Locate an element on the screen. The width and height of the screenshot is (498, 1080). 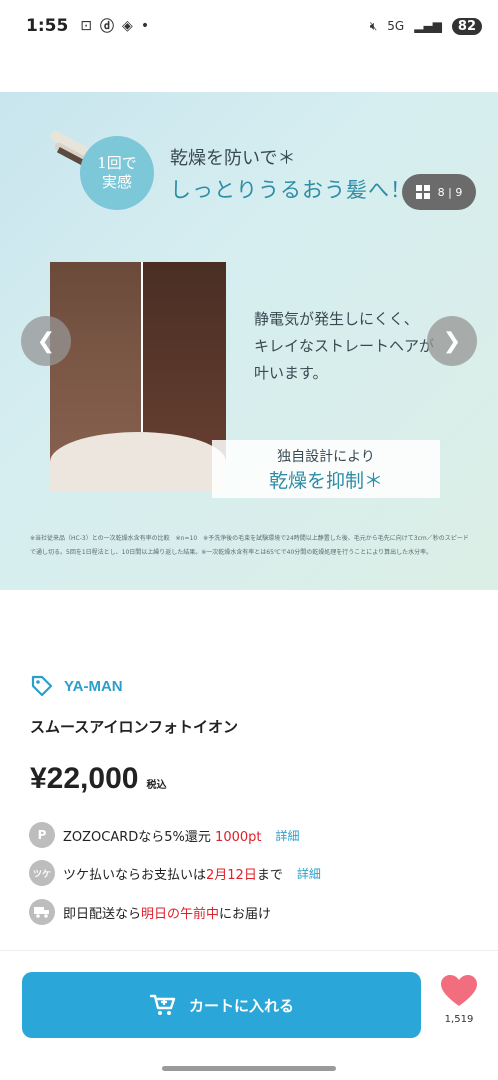
benefit-zozocard: P ZOZOCARDなら5%還元 1000pt 詳細 is located at coordinates (164, 835).